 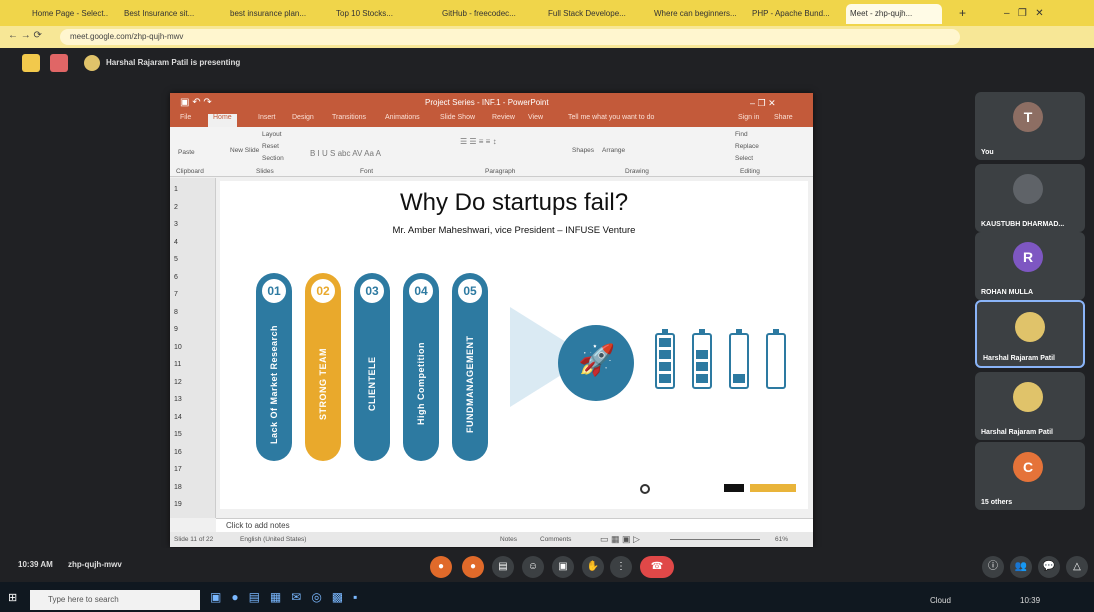 I want to click on weather-widget: Cloud, so click(x=940, y=600).